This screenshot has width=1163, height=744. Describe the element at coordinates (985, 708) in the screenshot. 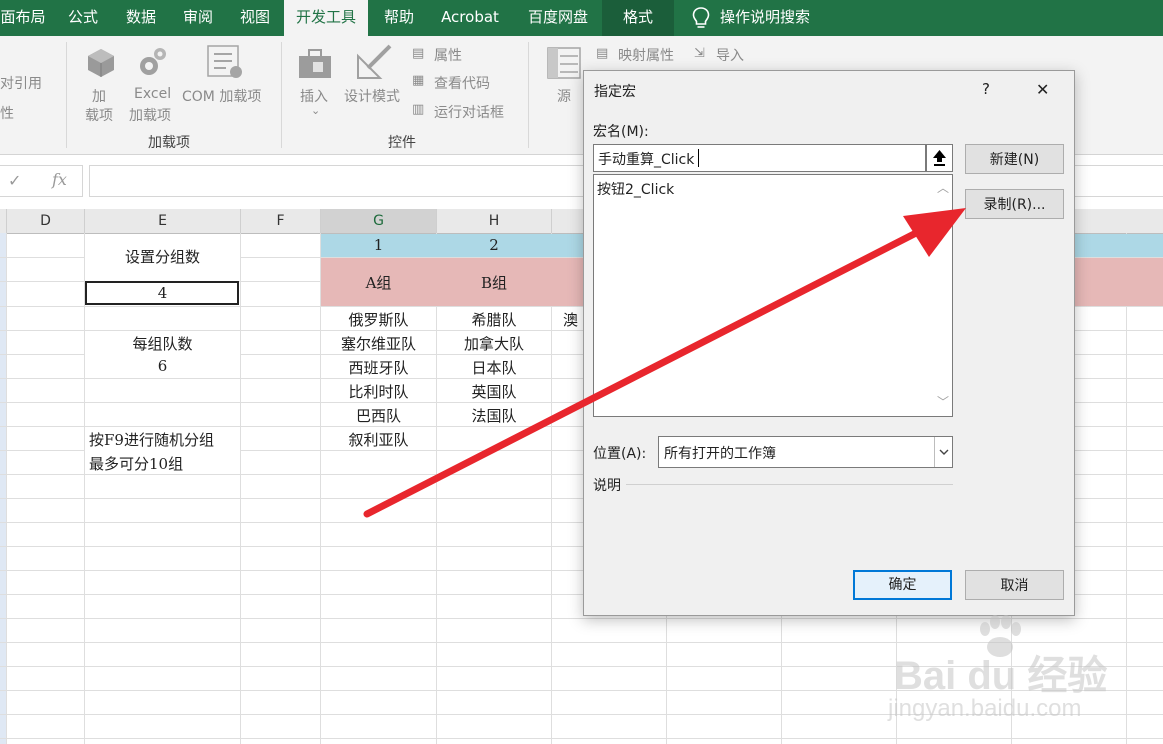

I see `watermark-url: jingyan.baidu.com` at that location.